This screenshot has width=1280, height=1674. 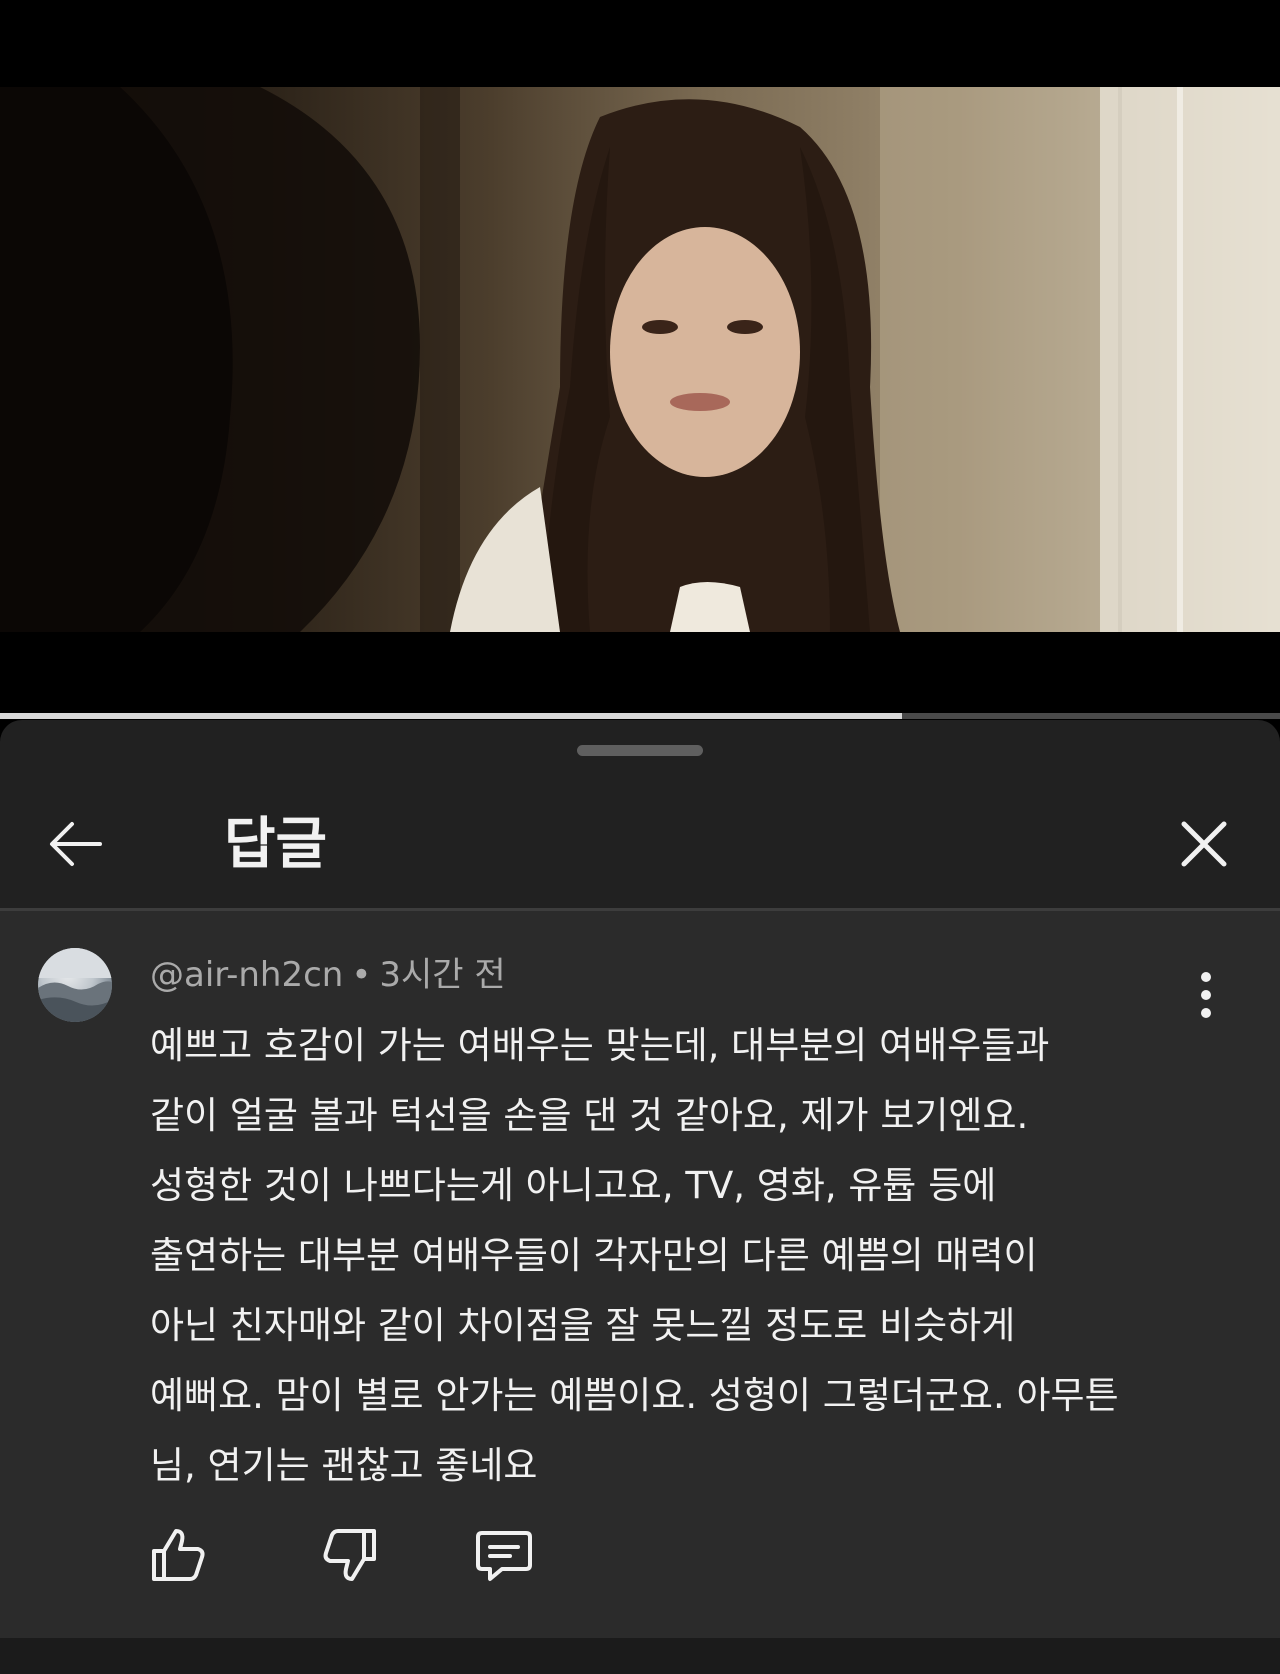 I want to click on comment-meta: @air-nh2cn • 3시간 전, so click(x=328, y=975).